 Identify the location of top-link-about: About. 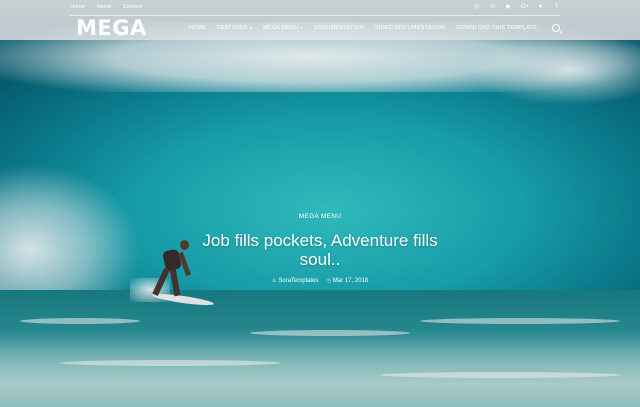
(104, 7).